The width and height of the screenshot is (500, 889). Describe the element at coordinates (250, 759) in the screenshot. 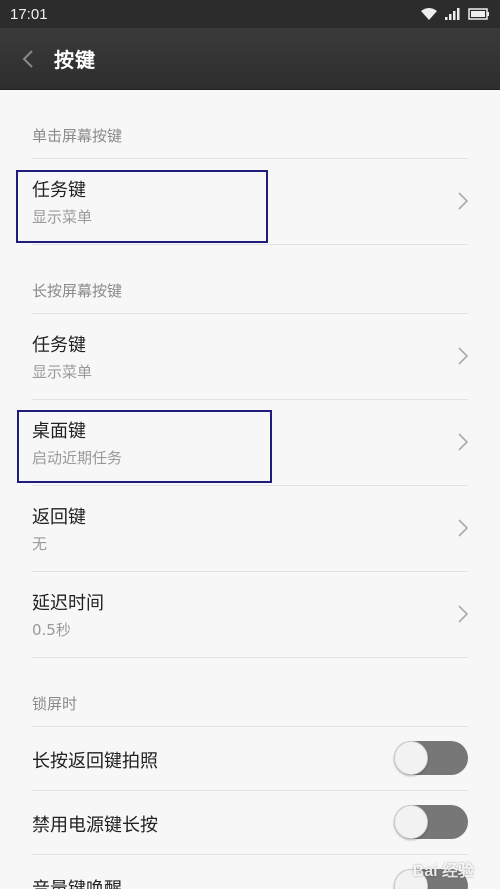

I see `lock-screen-back-camera: 长按返回键拍照` at that location.